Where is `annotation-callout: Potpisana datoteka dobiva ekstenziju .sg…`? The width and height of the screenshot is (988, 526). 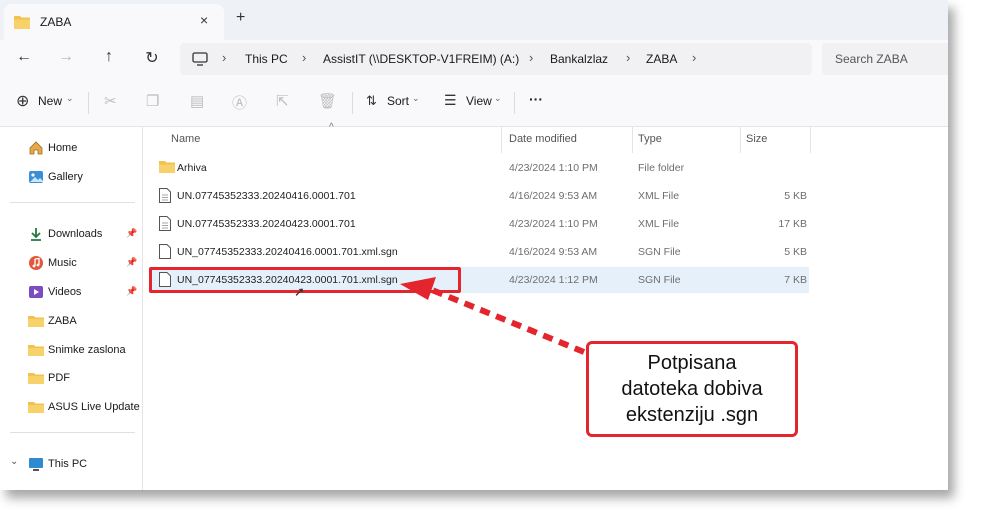
annotation-callout: Potpisana datoteka dobiva ekstenziju .sg… is located at coordinates (692, 389).